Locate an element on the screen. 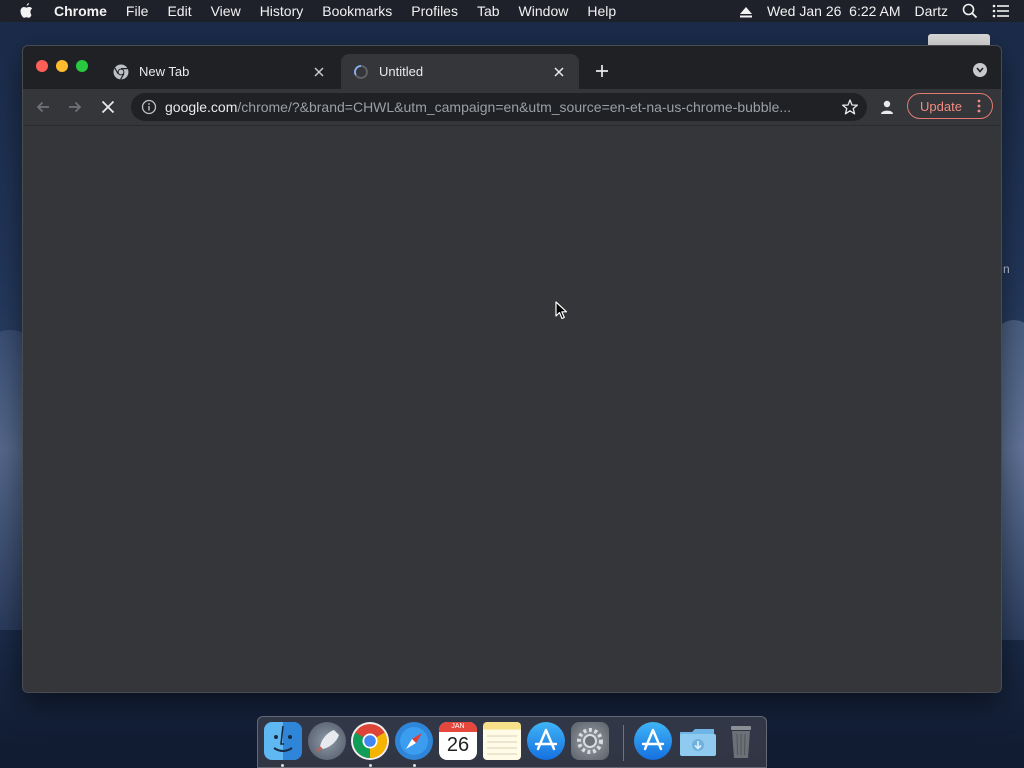 The image size is (1024, 768). downloads-folder-icon is located at coordinates (697, 741).